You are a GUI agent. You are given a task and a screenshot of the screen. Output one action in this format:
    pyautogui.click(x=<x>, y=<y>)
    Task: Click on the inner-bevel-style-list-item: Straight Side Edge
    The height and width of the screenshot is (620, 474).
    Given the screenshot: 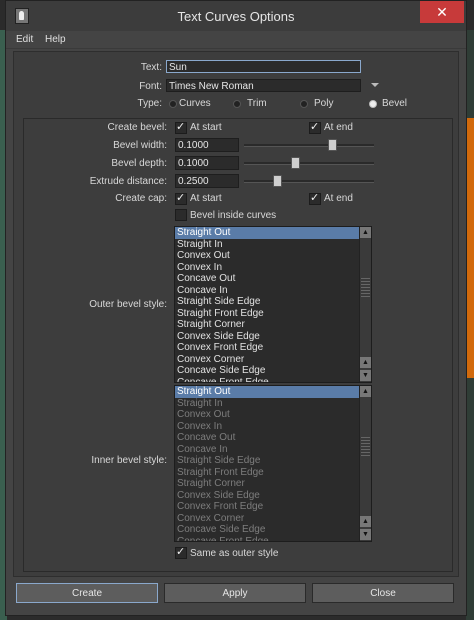 What is the action you would take?
    pyautogui.click(x=273, y=461)
    